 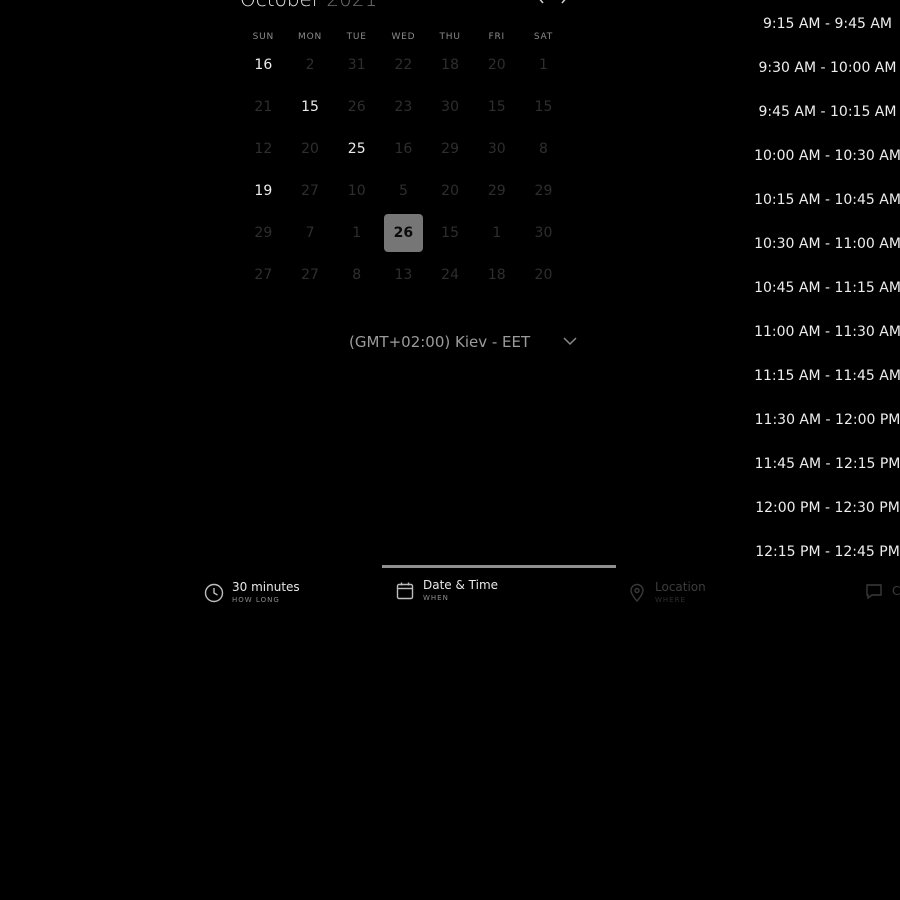 I want to click on calendar-day-disabled: 13, so click(x=403, y=275).